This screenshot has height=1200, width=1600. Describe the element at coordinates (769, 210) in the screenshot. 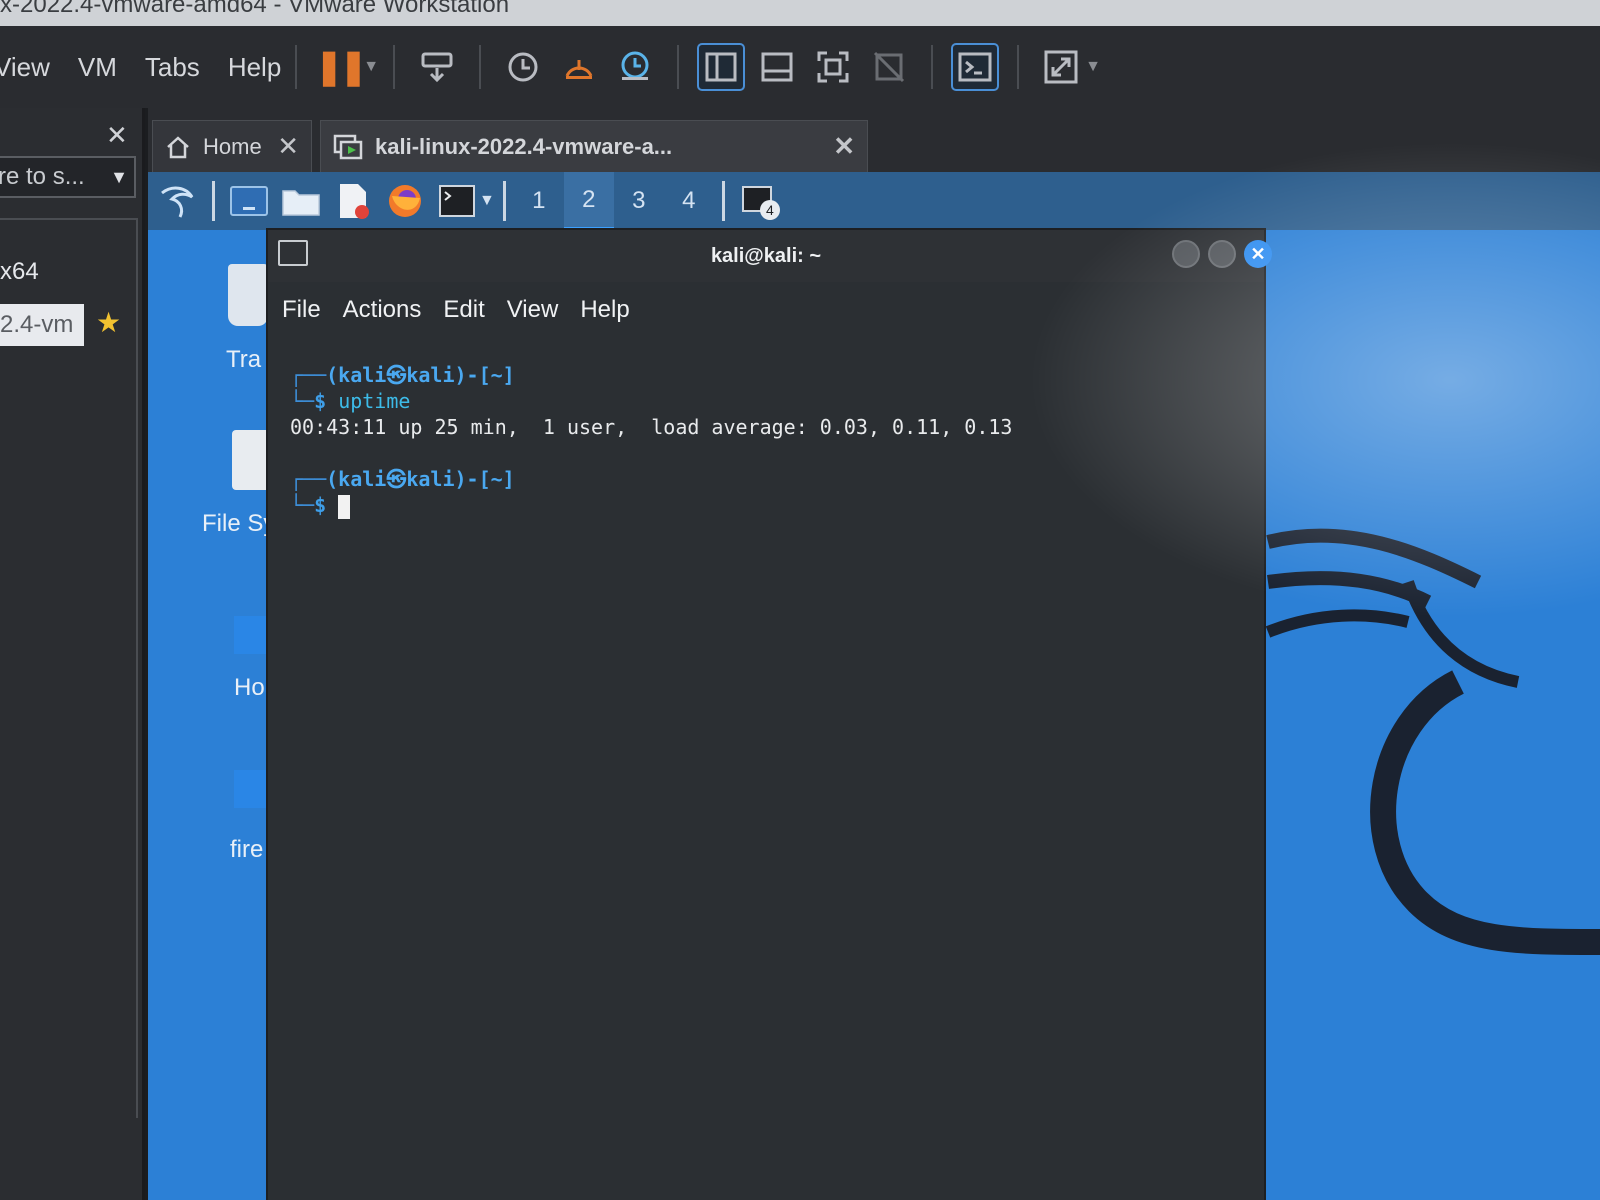

I see `task-count-badge: 4` at that location.